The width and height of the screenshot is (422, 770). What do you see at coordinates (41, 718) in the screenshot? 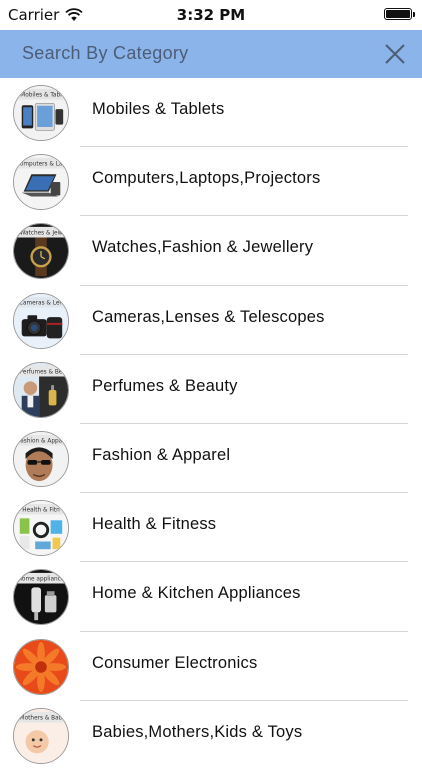
I see `thumb-caption: Mothers & Bab` at bounding box center [41, 718].